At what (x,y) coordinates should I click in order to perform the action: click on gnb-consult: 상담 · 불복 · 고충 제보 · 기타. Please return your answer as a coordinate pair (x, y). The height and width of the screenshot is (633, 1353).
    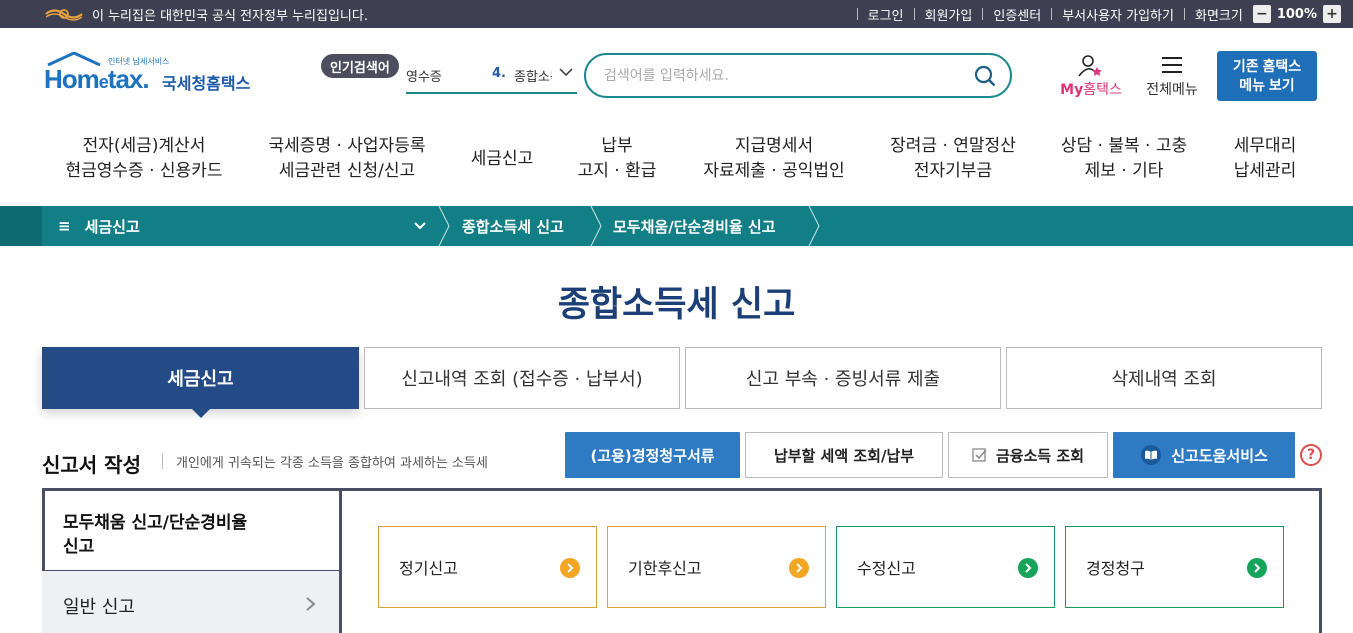
    Looking at the image, I should click on (1124, 159).